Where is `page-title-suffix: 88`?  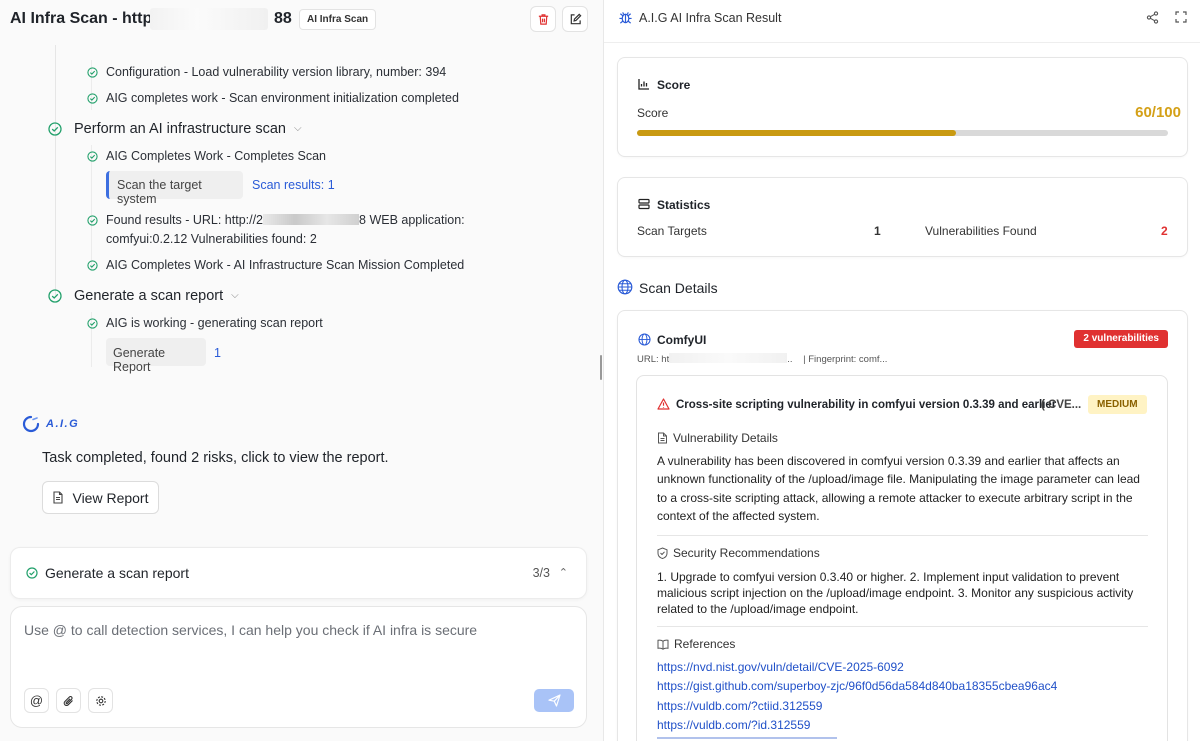 page-title-suffix: 88 is located at coordinates (283, 18).